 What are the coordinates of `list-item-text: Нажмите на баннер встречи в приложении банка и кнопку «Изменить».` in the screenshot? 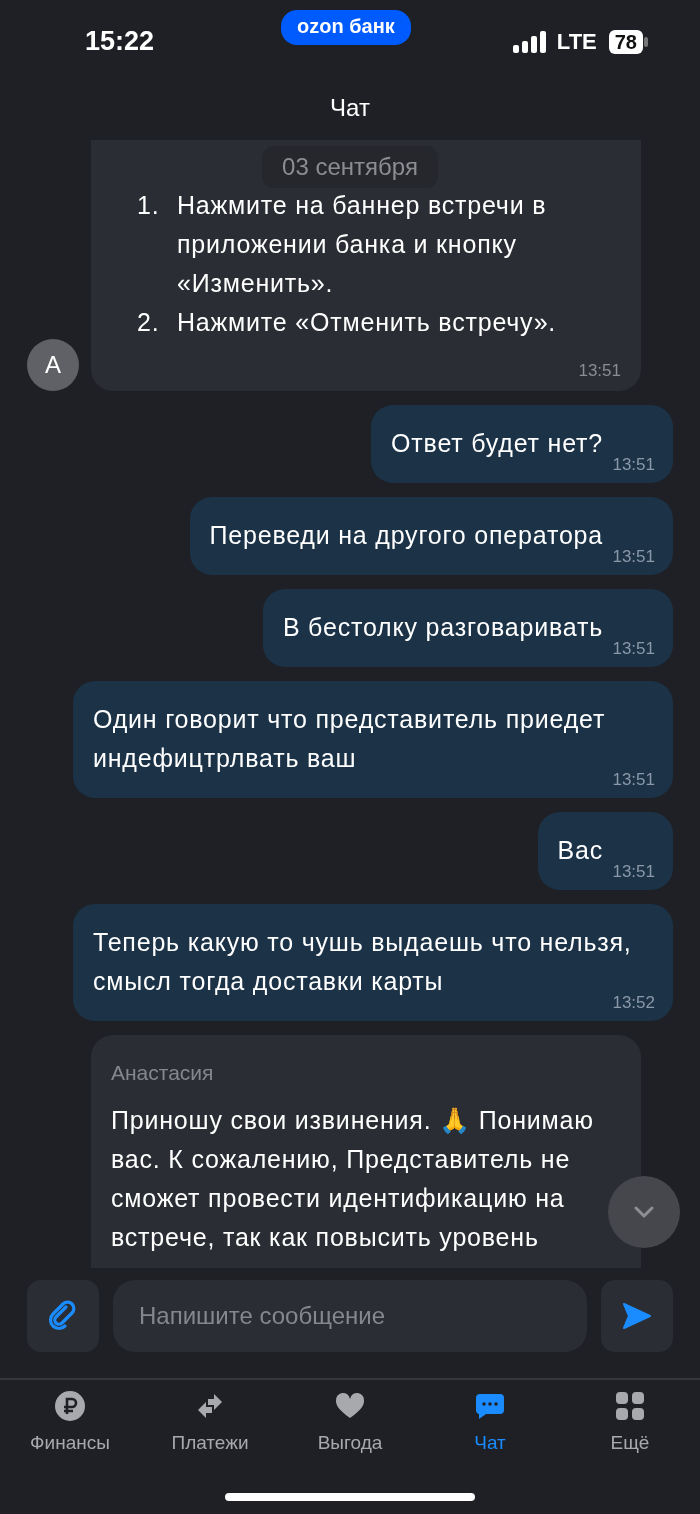 It's located at (362, 244).